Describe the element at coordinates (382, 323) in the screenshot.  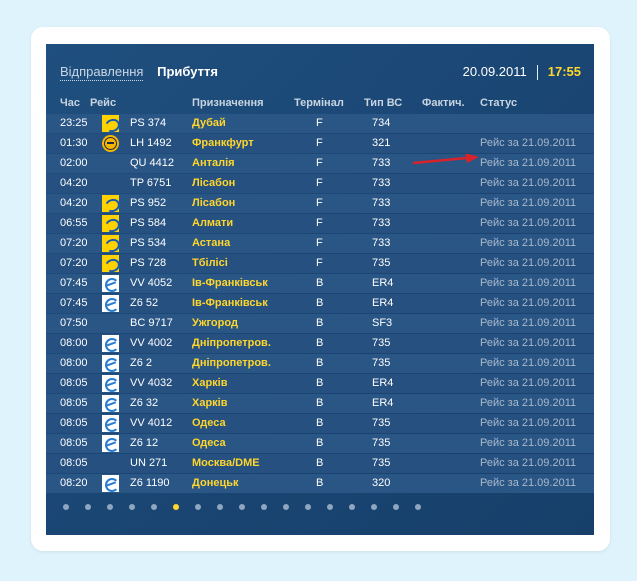
I see `cell-aircraft: SF3` at that location.